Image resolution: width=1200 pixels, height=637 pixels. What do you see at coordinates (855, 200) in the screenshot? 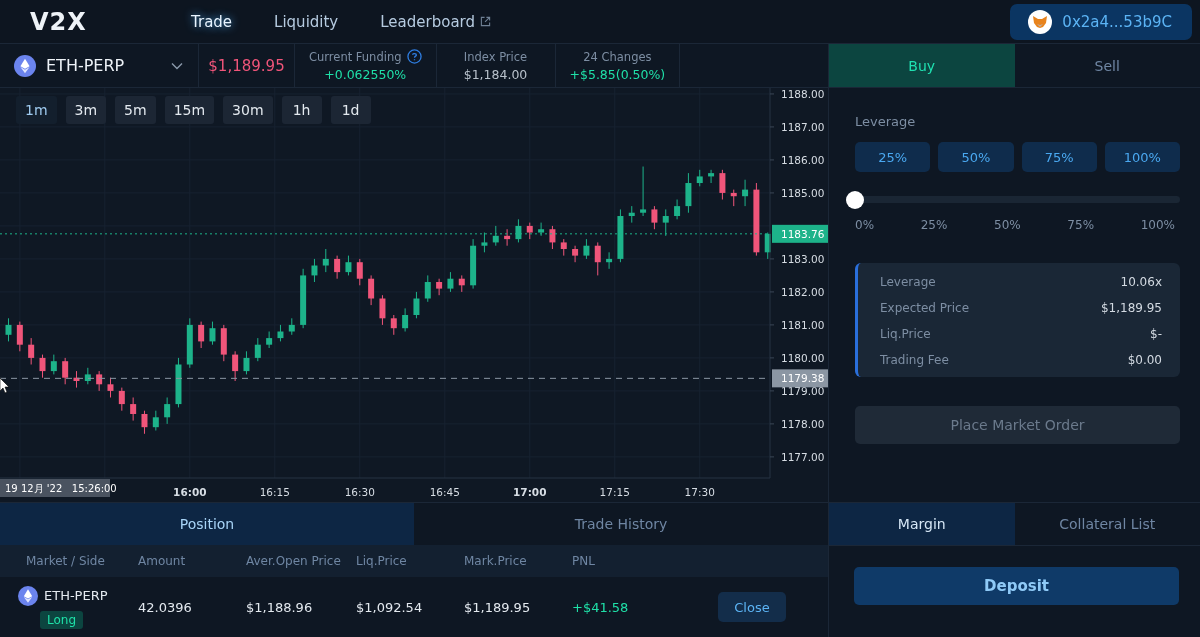
I see `slider-thumb` at bounding box center [855, 200].